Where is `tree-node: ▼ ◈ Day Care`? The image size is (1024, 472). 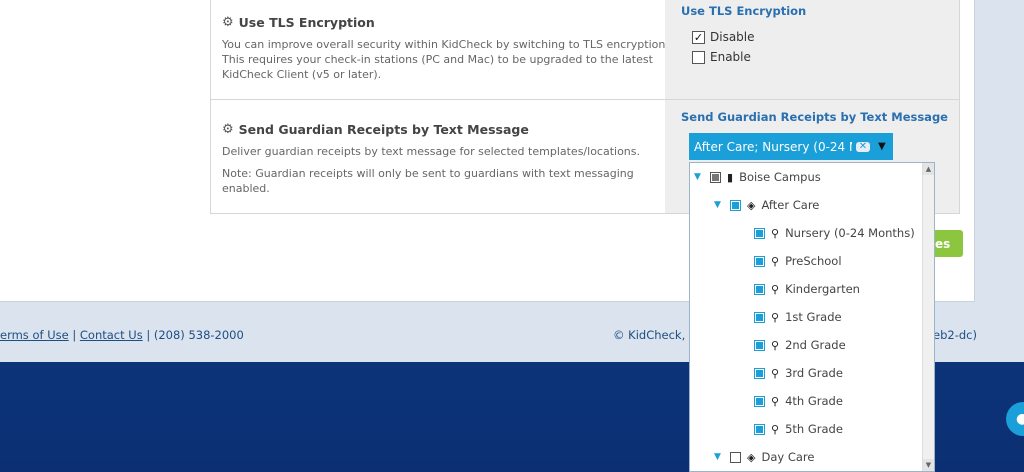 tree-node: ▼ ◈ Day Care is located at coordinates (764, 457).